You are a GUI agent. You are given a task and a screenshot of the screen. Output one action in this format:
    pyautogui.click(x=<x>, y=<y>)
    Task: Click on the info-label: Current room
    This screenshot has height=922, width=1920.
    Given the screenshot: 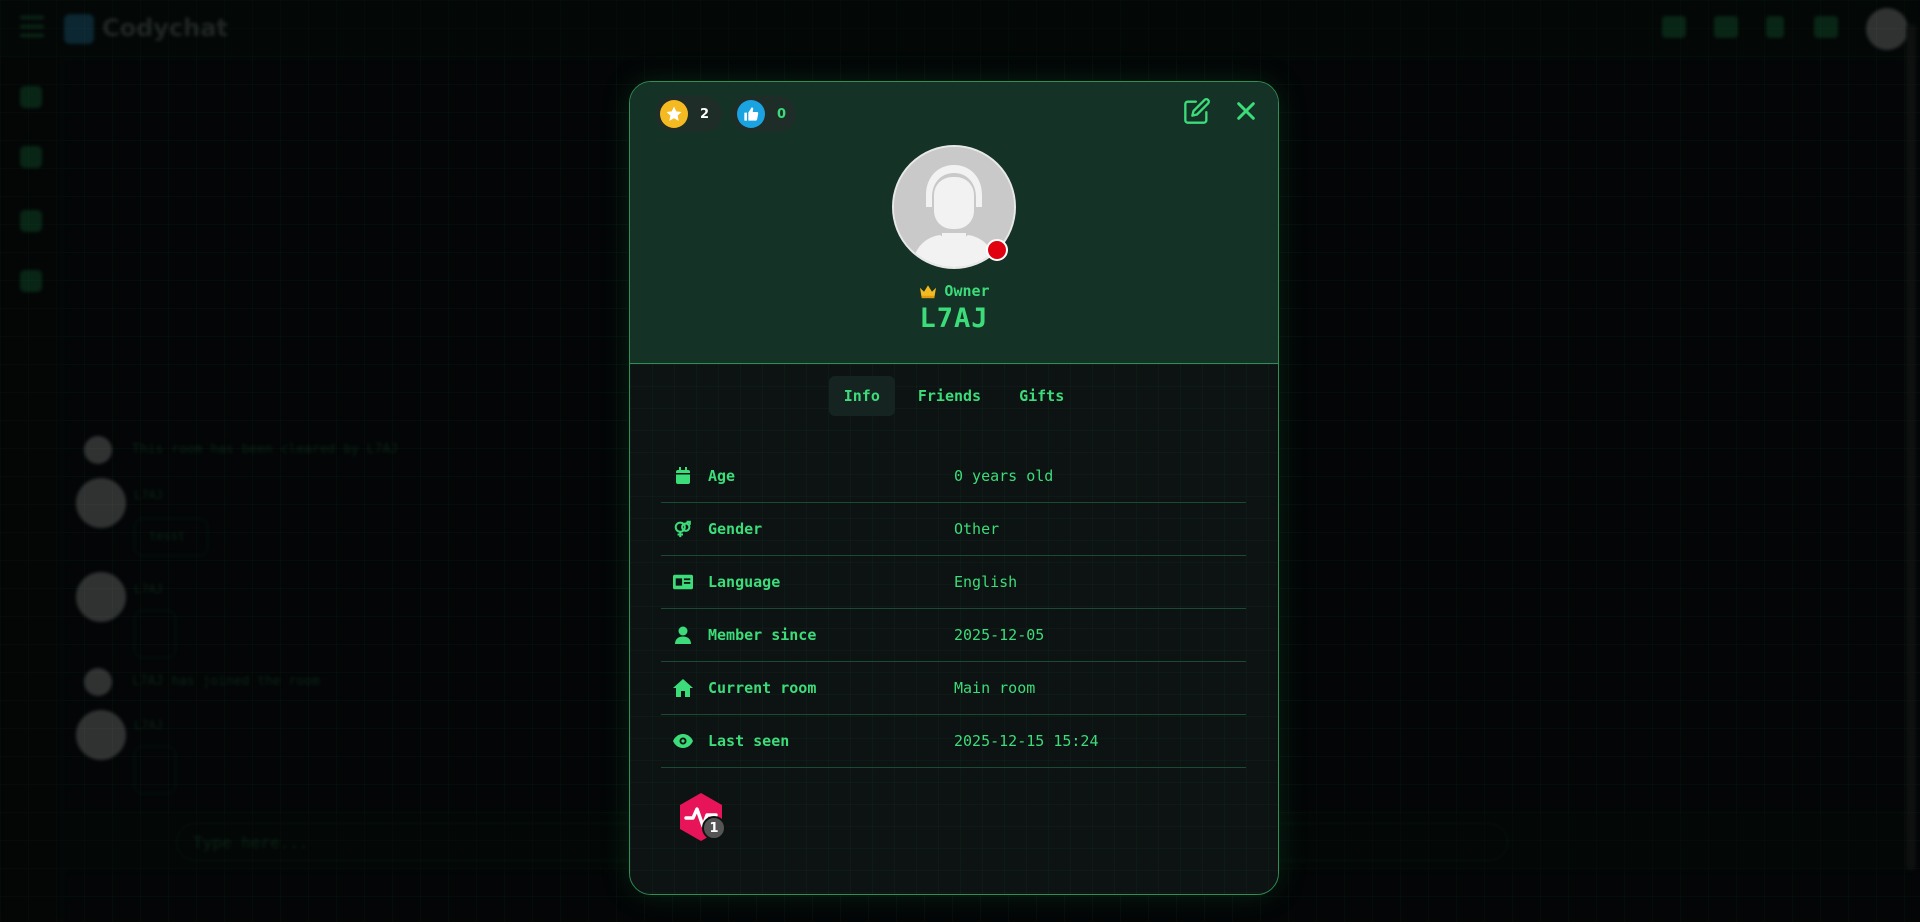 What is the action you would take?
    pyautogui.click(x=762, y=688)
    